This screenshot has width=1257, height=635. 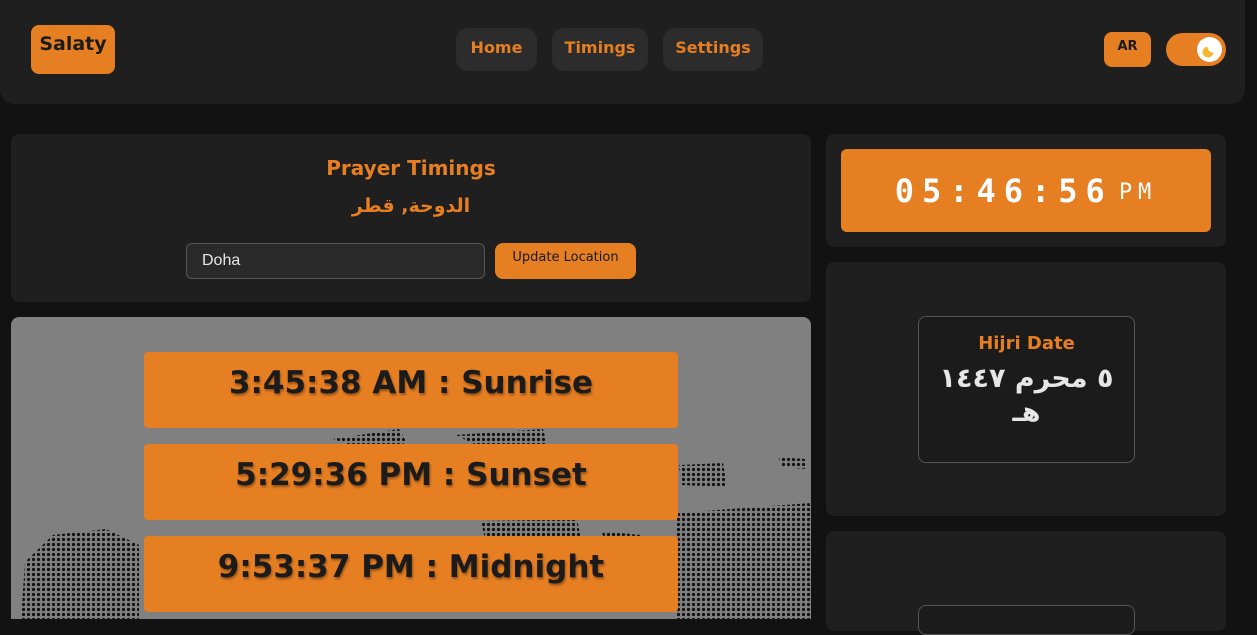 I want to click on prayer-time-sunrise: 3:45:38 AM : Sunrise, so click(x=411, y=390).